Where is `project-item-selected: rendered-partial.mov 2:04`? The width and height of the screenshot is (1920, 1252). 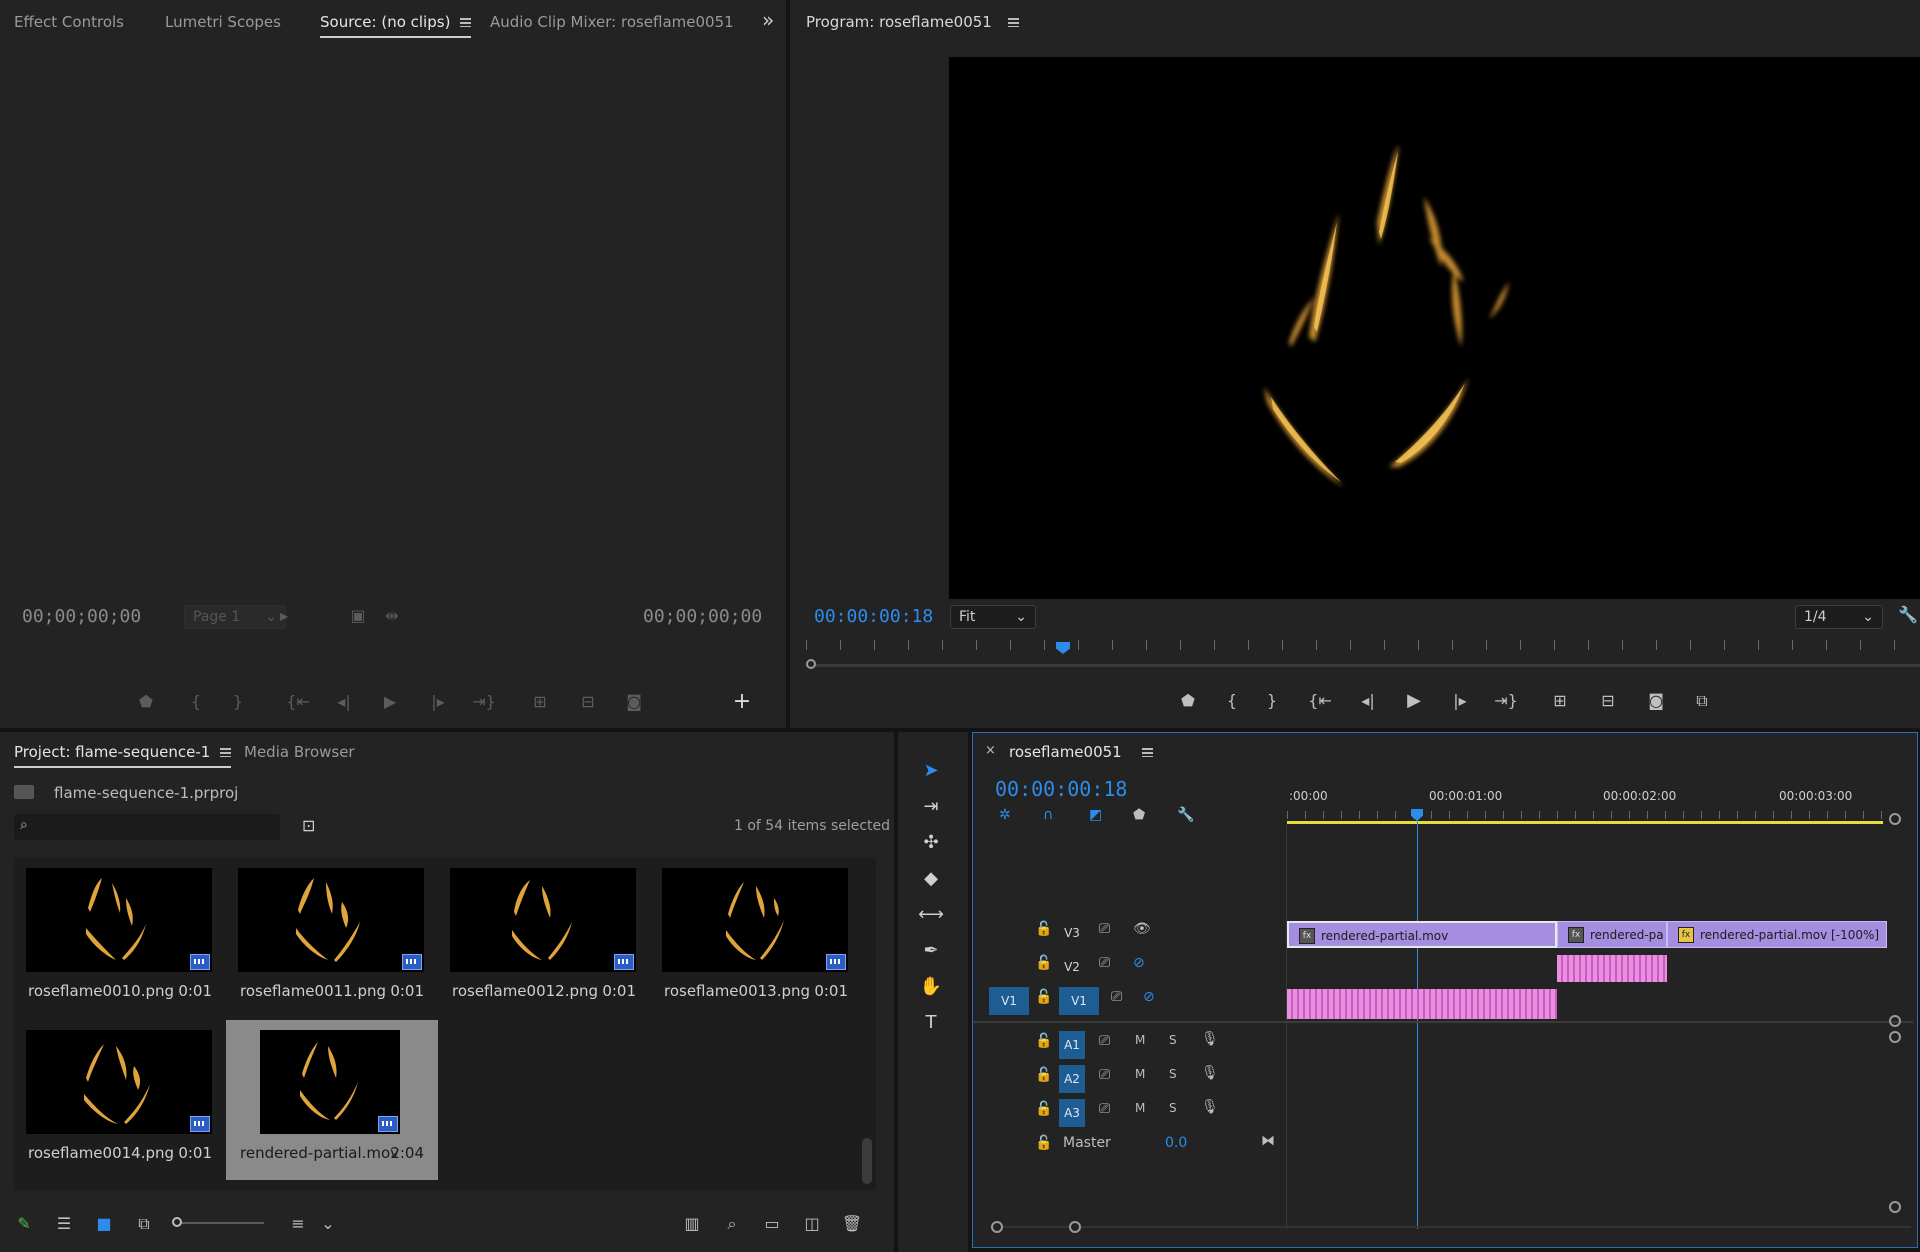 project-item-selected: rendered-partial.mov 2:04 is located at coordinates (332, 1100).